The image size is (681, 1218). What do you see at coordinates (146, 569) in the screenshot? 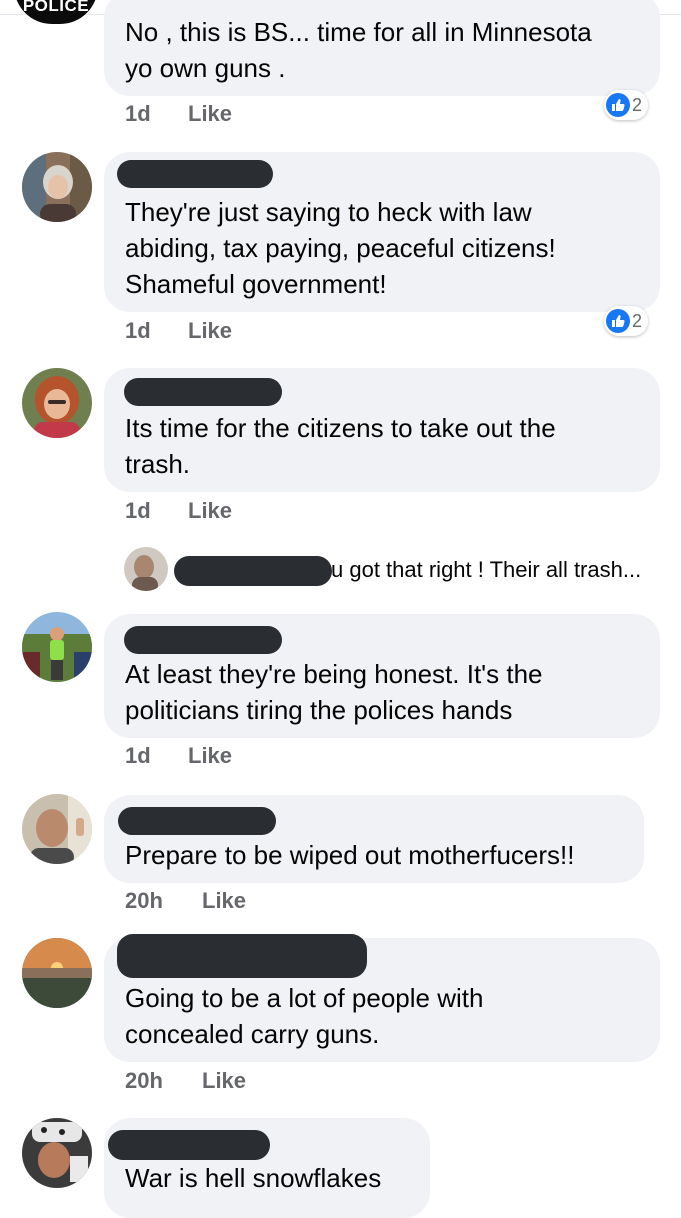
I see `reply-avatar` at bounding box center [146, 569].